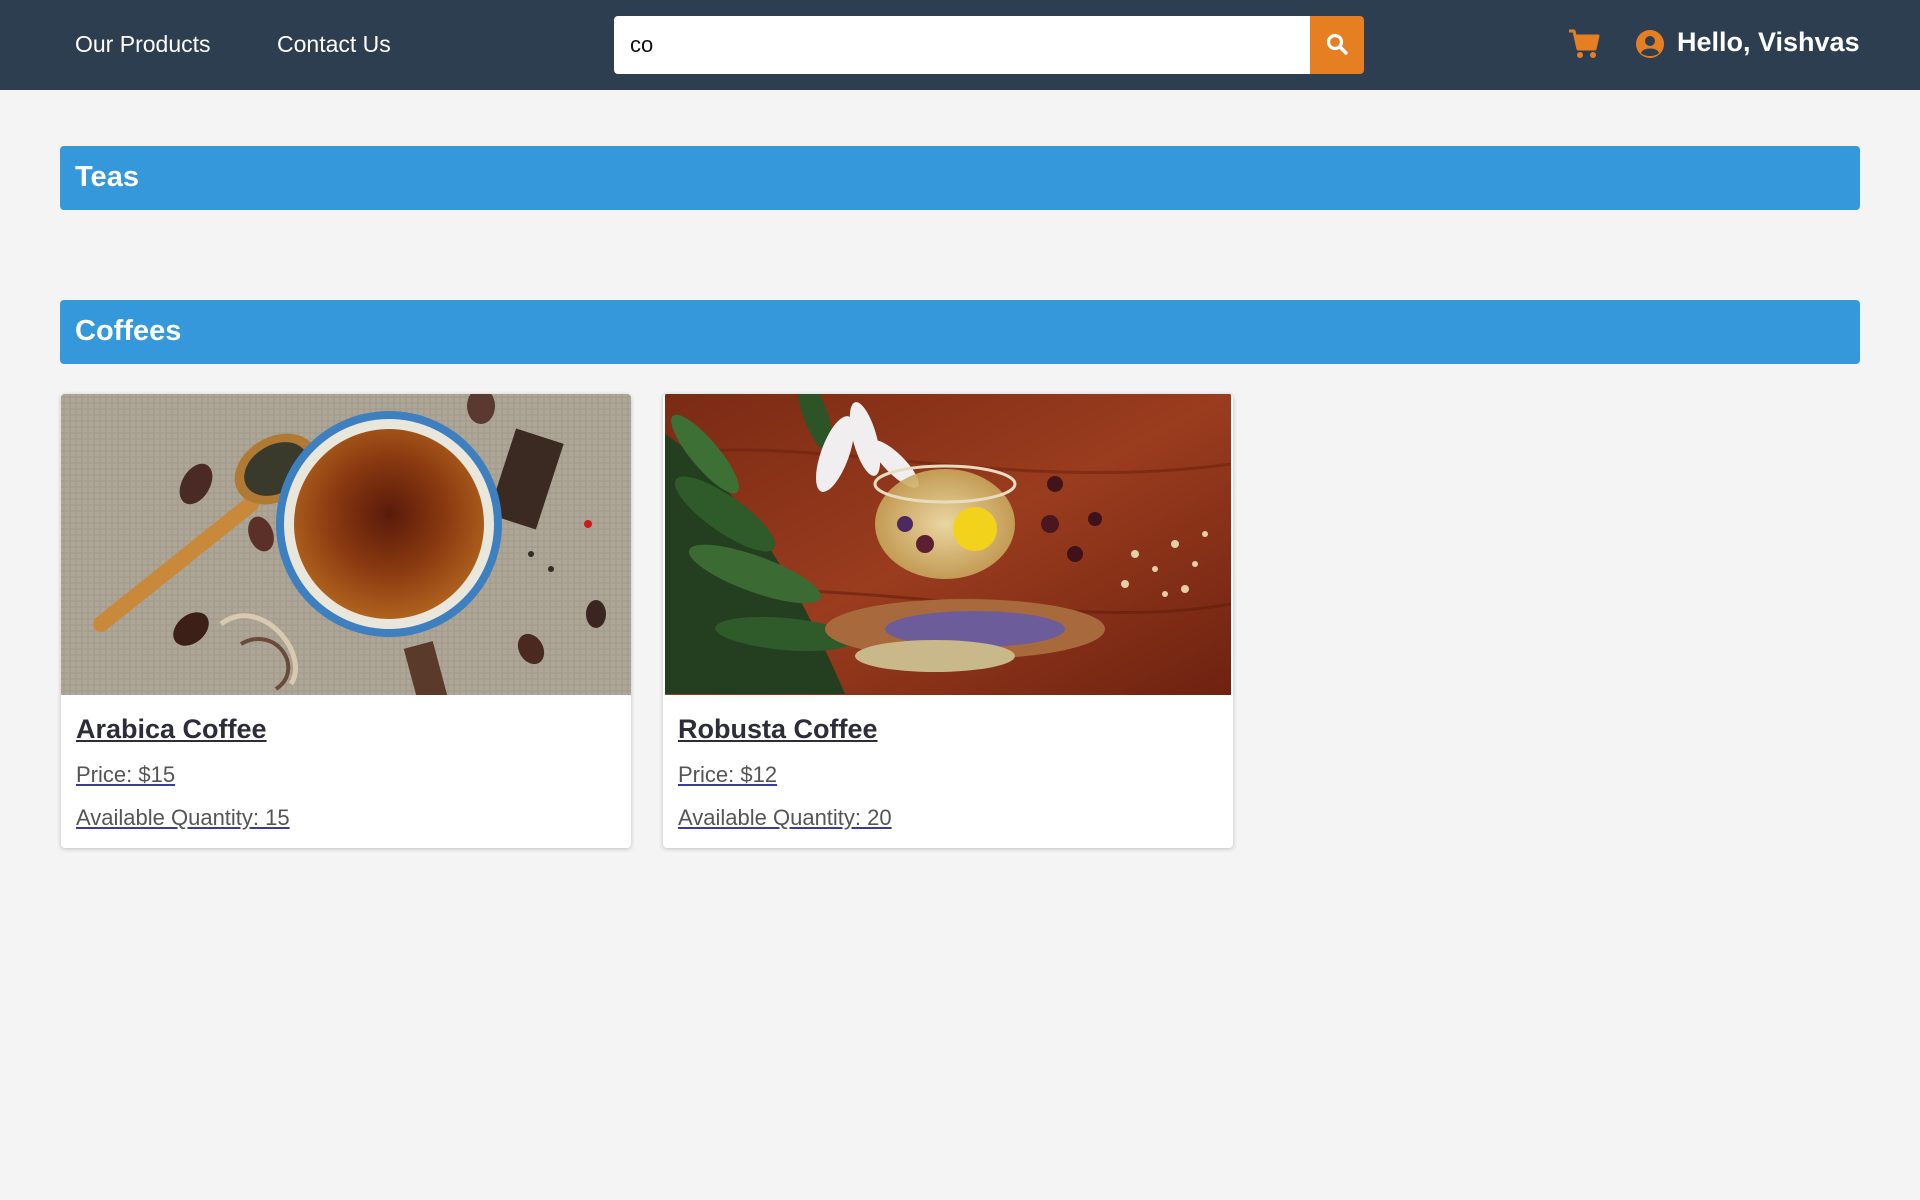 The image size is (1920, 1200). I want to click on top-navigation-bar: Our Products Contact Us Hello, Vishva, so click(960, 45).